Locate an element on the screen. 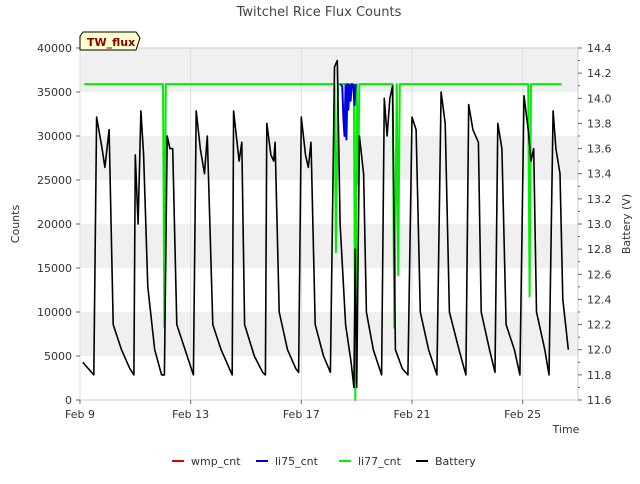  x-tick-label: Feb 17 is located at coordinates (301, 414).